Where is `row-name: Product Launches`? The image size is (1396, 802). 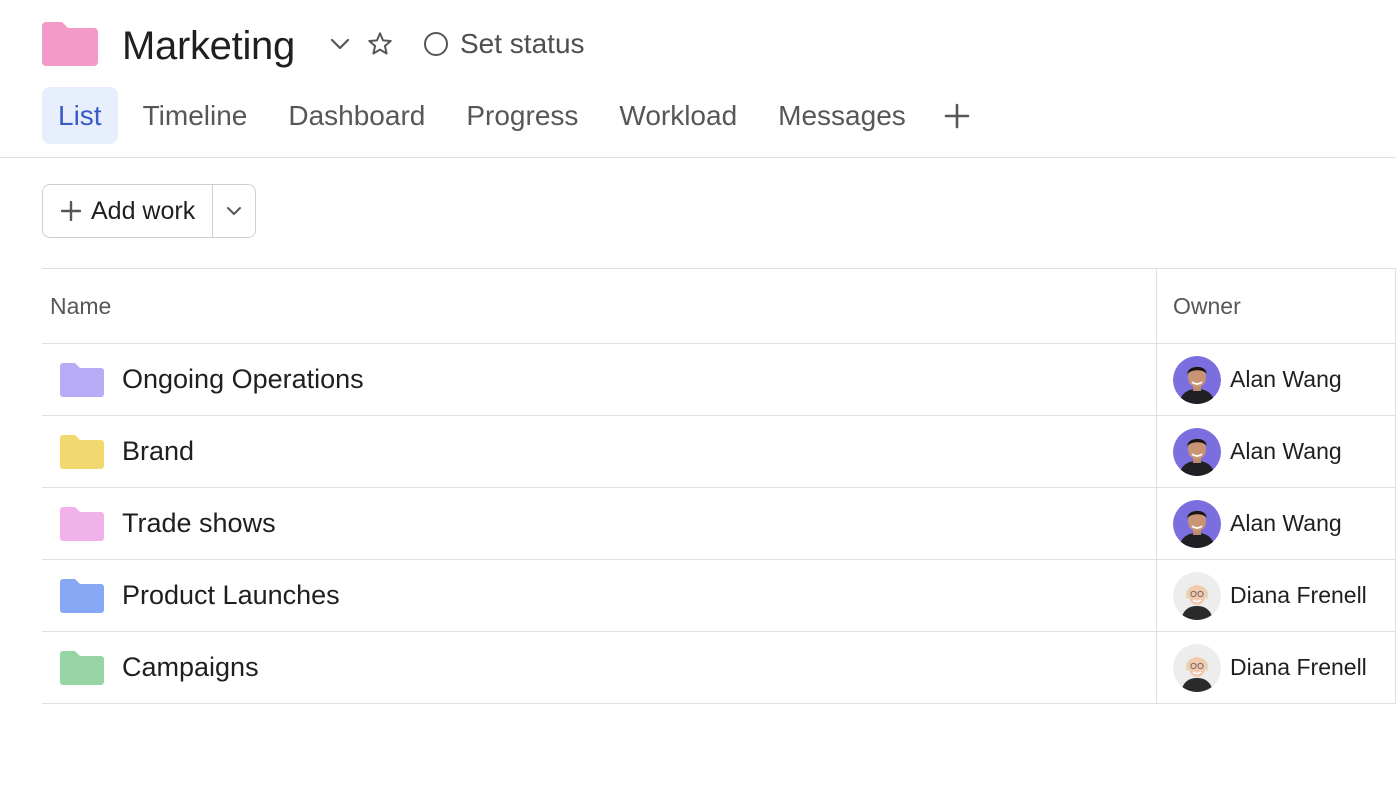
row-name: Product Launches is located at coordinates (231, 595).